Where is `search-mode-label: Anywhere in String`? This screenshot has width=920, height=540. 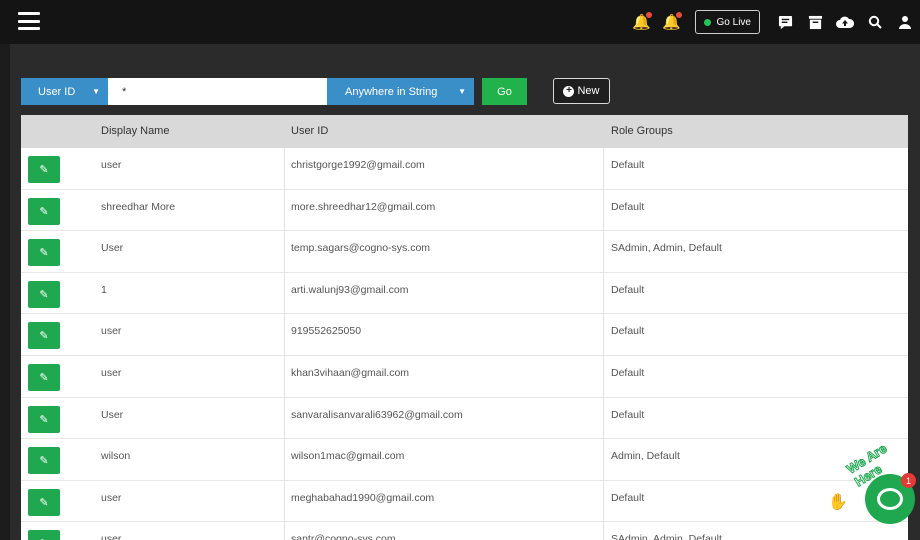
search-mode-label: Anywhere in String is located at coordinates (391, 91).